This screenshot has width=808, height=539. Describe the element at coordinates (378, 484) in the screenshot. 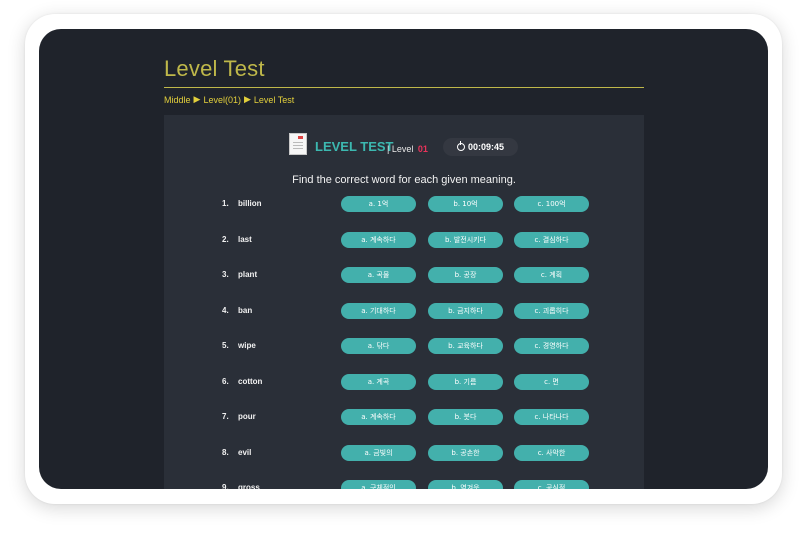

I see `option-a-button: a. 구체적인` at that location.